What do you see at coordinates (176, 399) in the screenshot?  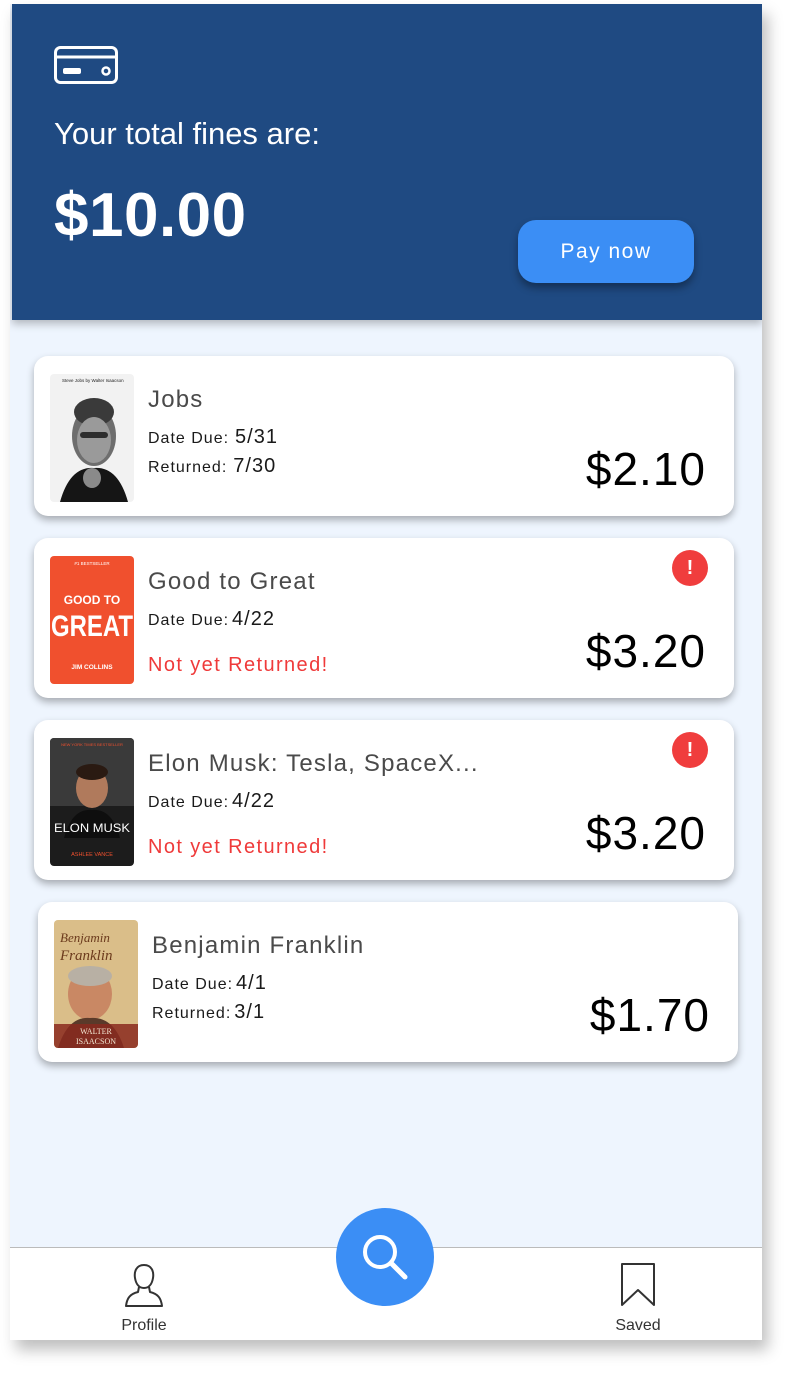 I see `book-title: Jobs` at bounding box center [176, 399].